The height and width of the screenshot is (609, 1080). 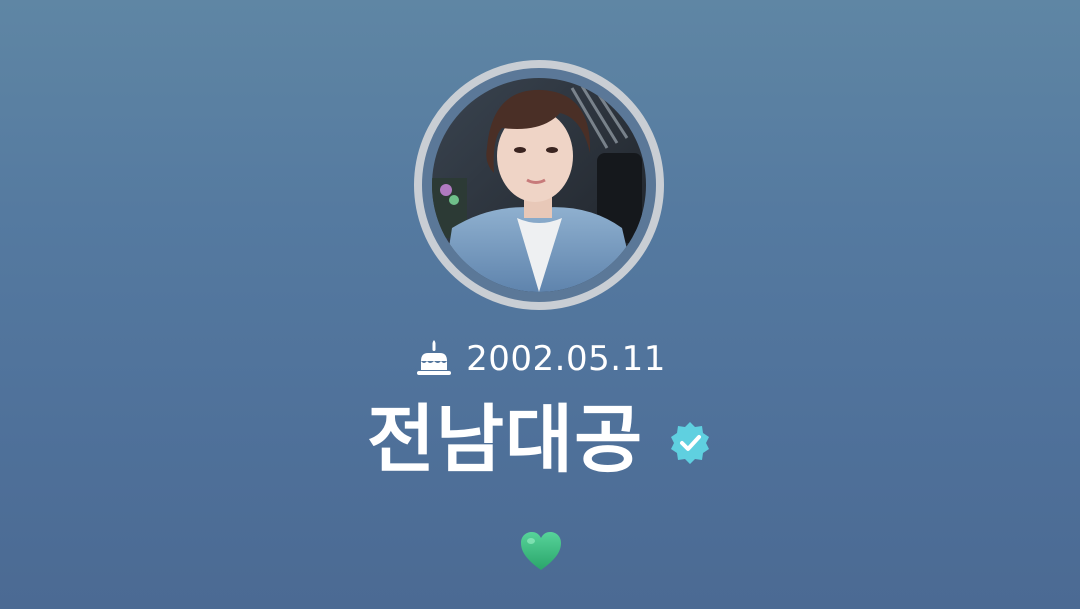 What do you see at coordinates (505, 440) in the screenshot?
I see `profile-name: 전남대공` at bounding box center [505, 440].